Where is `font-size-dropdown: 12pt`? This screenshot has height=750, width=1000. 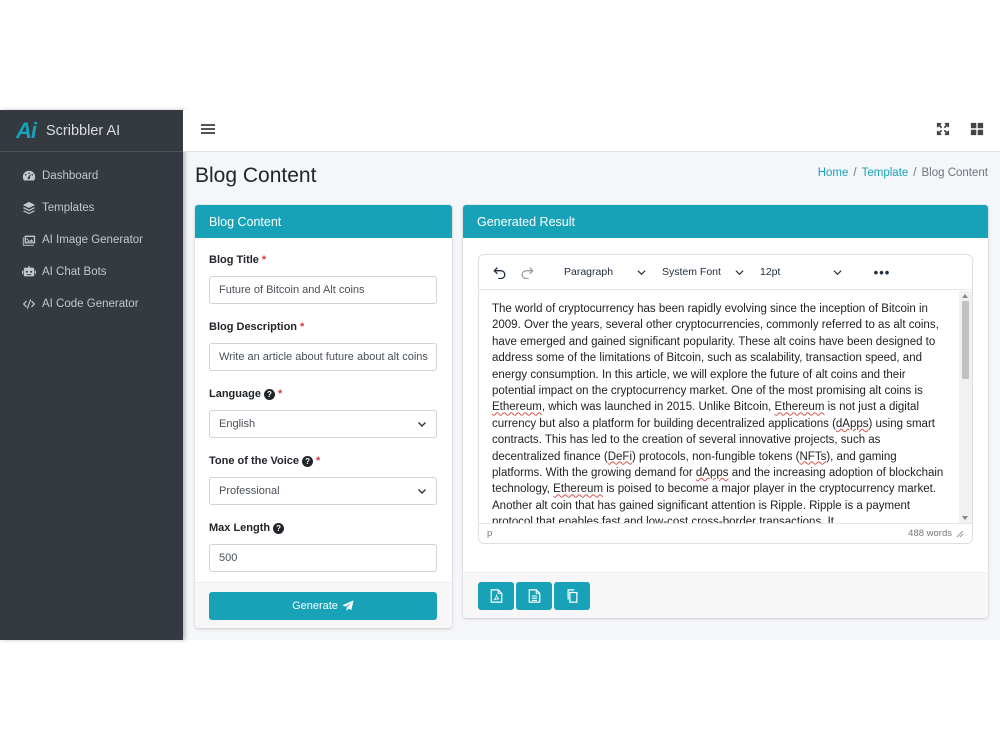 font-size-dropdown: 12pt is located at coordinates (801, 272).